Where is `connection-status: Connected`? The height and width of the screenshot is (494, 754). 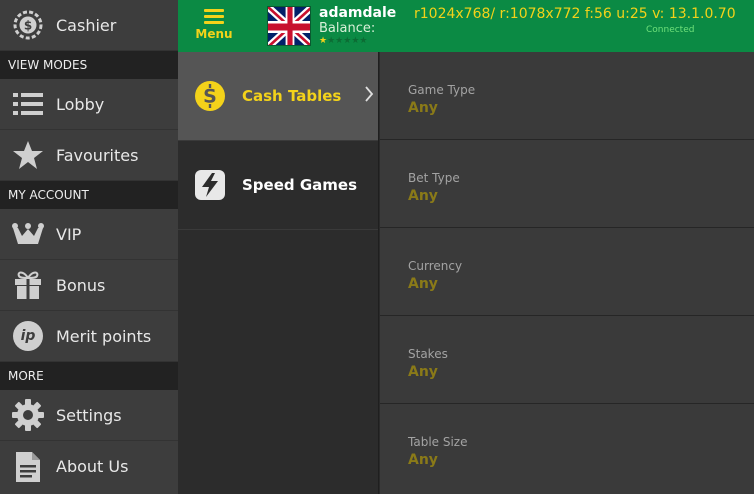
connection-status: Connected is located at coordinates (670, 30).